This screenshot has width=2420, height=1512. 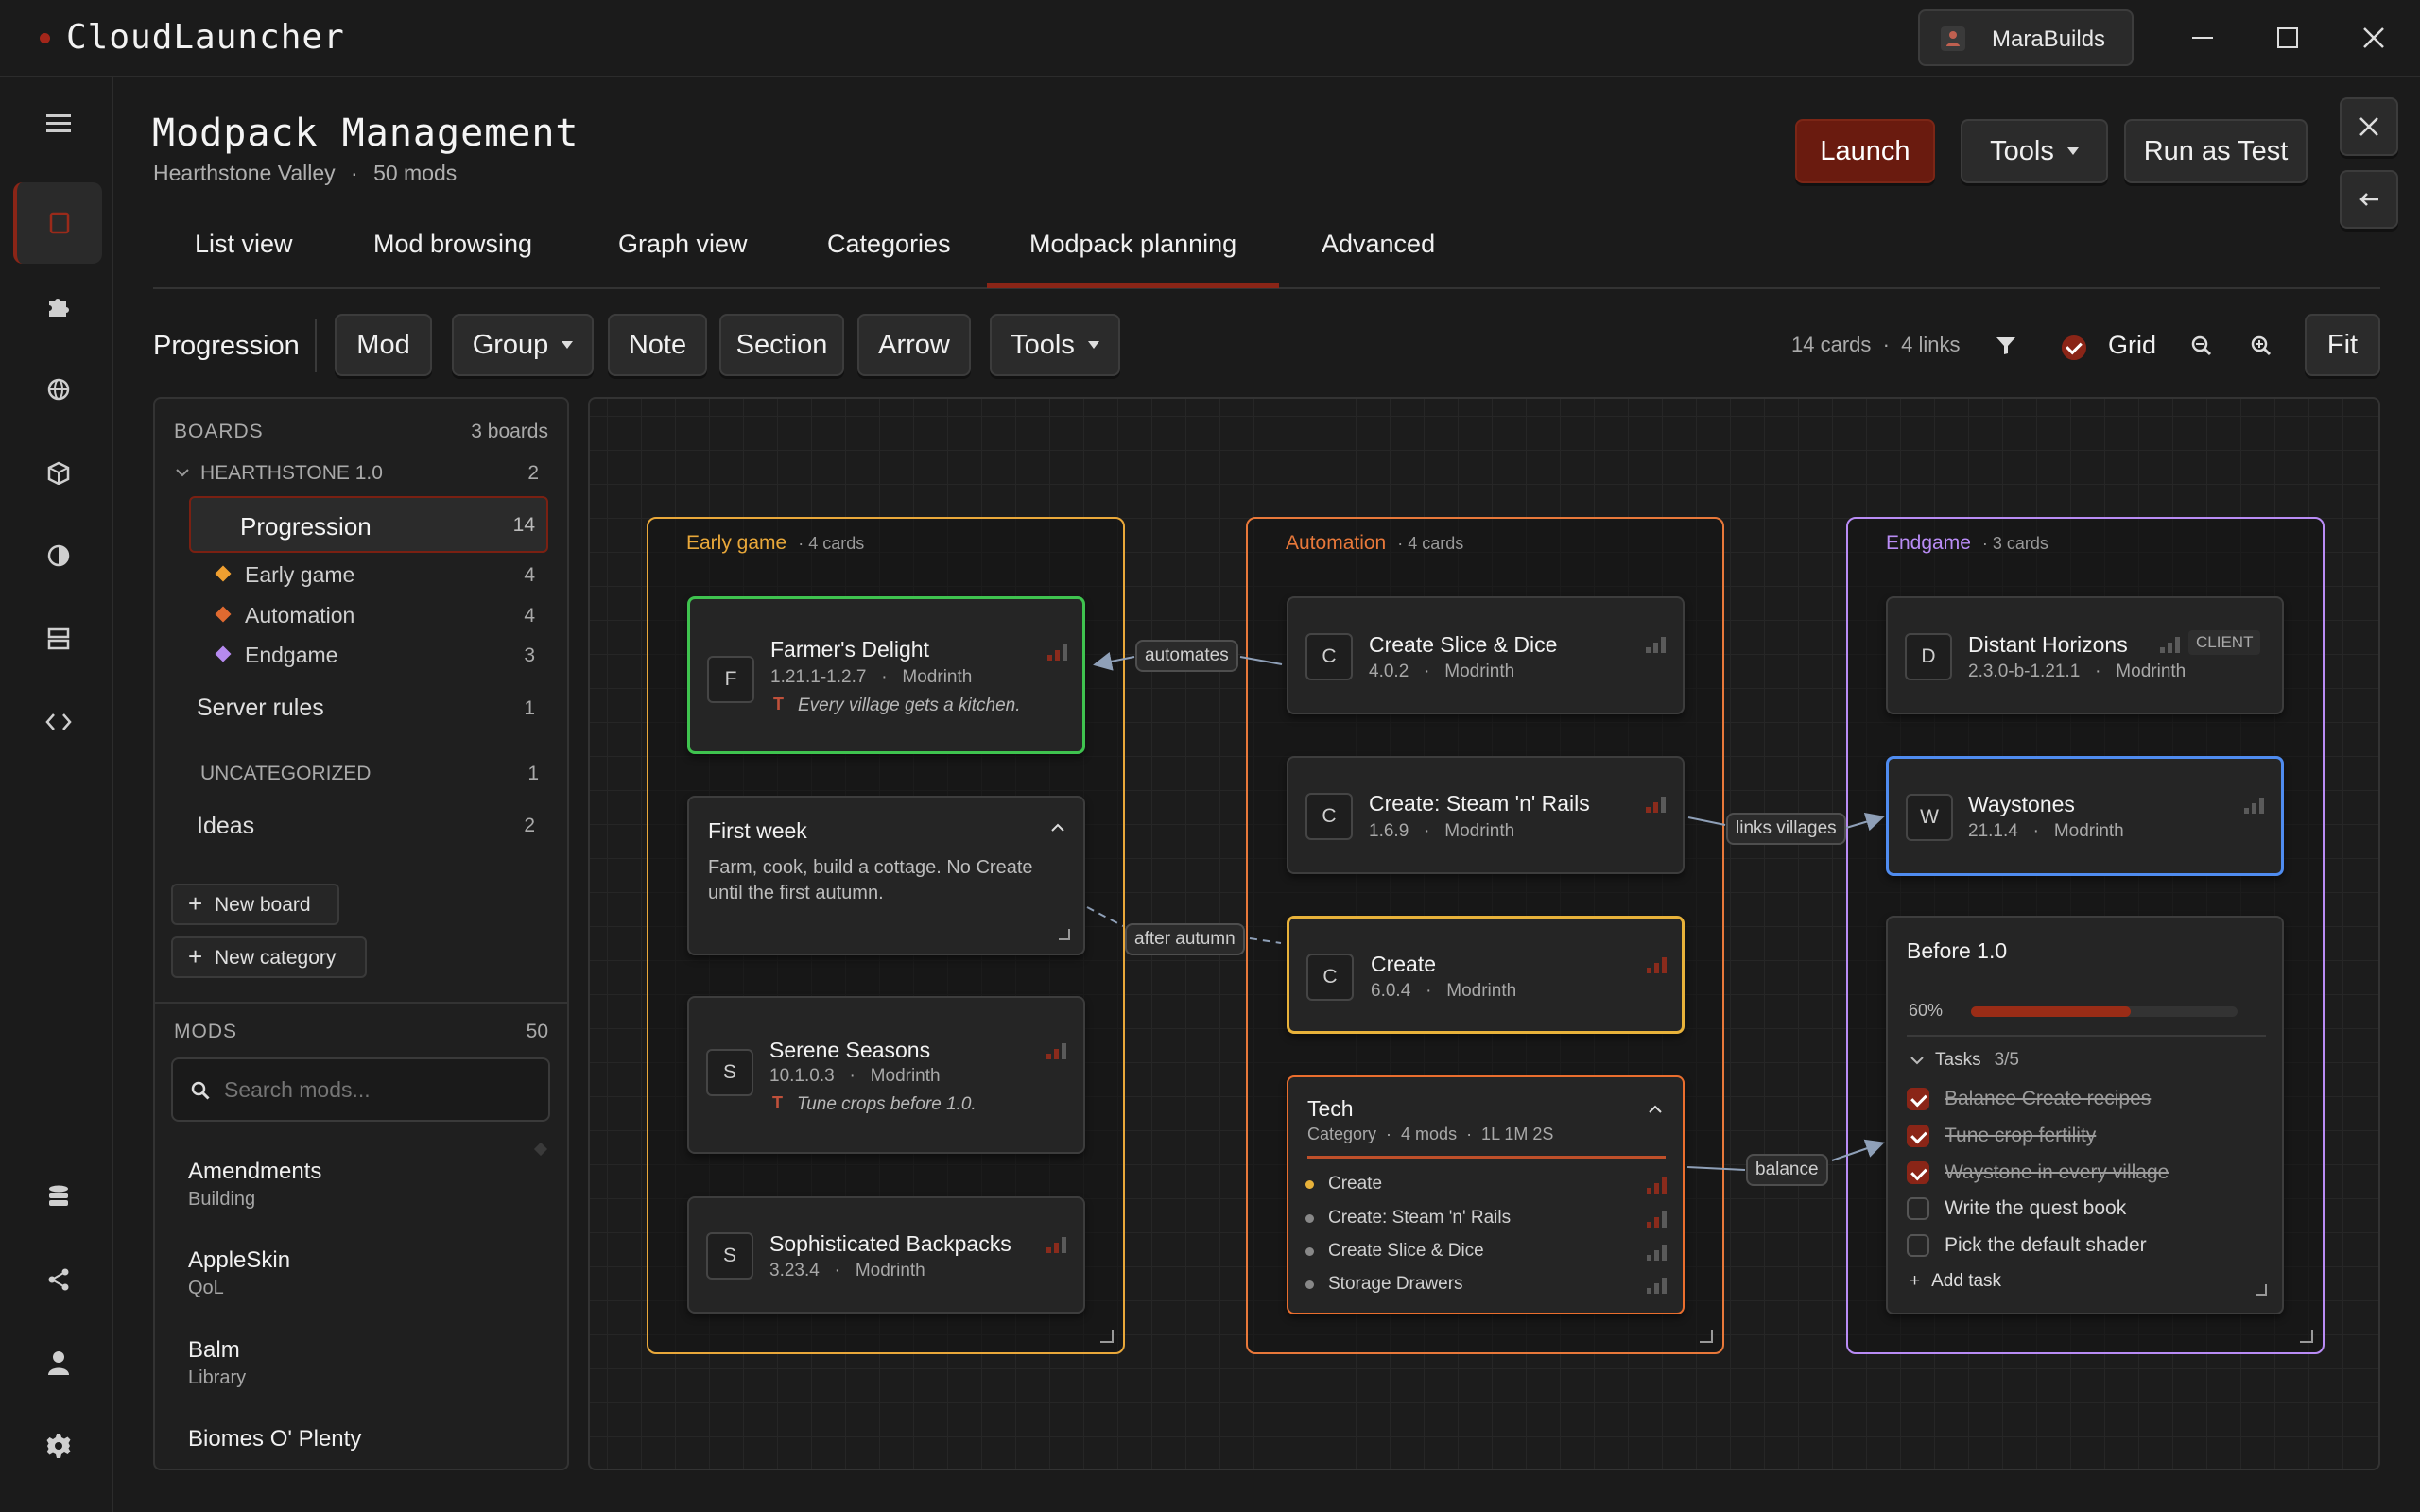 I want to click on task-text: Waystone in every village, so click(x=2057, y=1172).